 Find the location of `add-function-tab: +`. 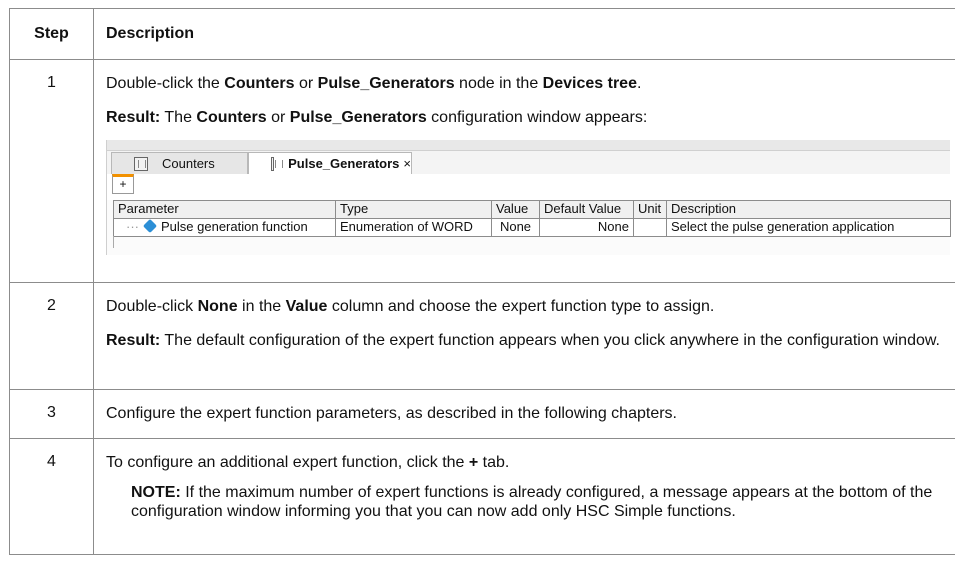

add-function-tab: + is located at coordinates (123, 184).